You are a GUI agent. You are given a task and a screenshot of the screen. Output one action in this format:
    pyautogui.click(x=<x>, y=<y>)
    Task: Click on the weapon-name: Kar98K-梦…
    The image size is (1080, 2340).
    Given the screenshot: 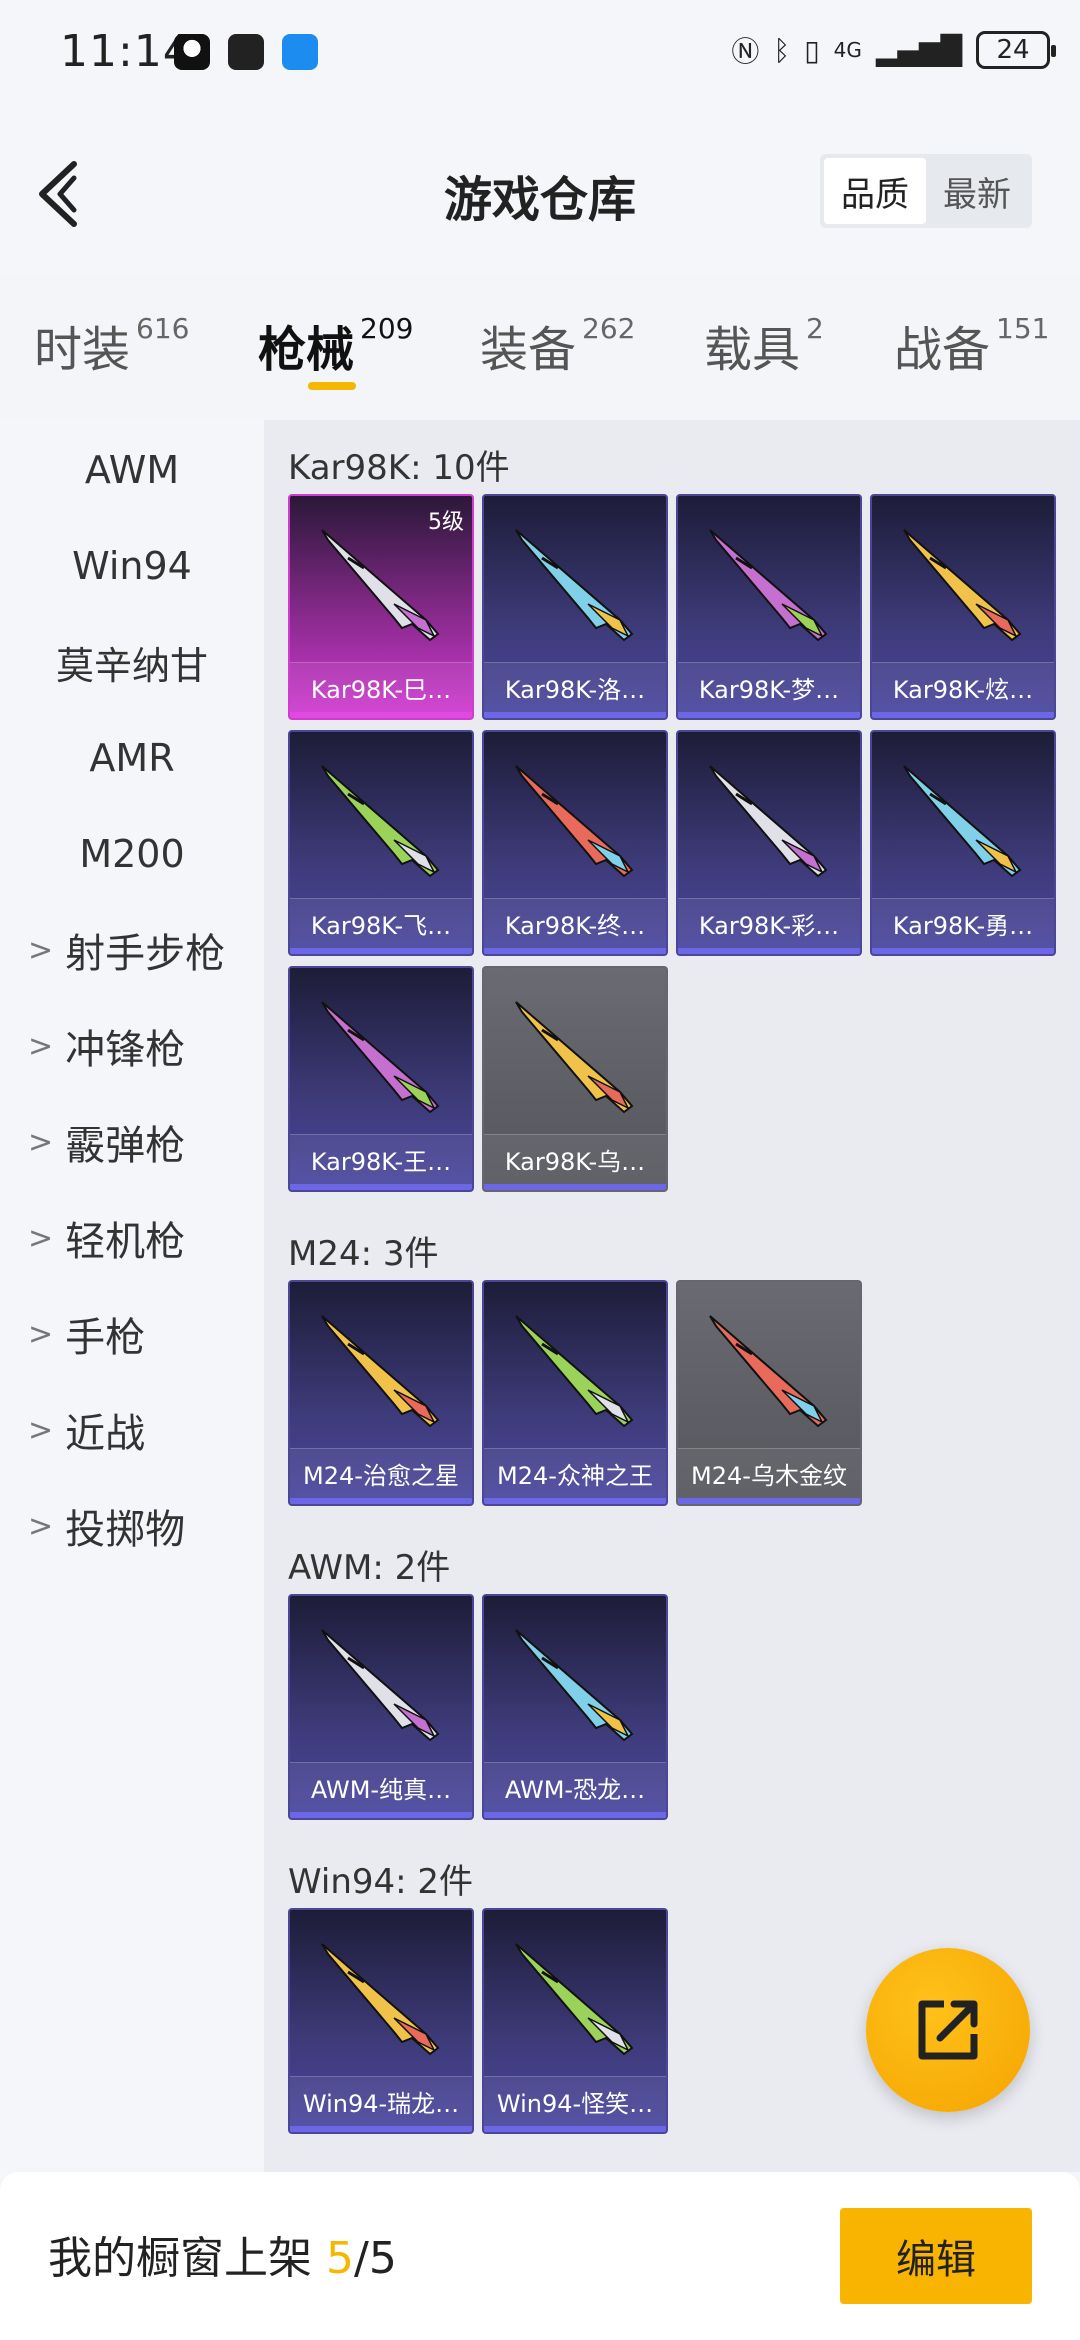 What is the action you would take?
    pyautogui.click(x=769, y=687)
    